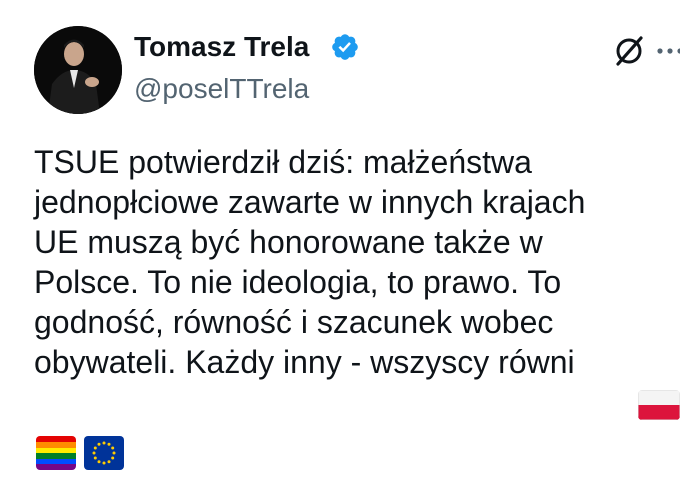 This screenshot has height=488, width=680. What do you see at coordinates (345, 47) in the screenshot?
I see `verified-badge-icon` at bounding box center [345, 47].